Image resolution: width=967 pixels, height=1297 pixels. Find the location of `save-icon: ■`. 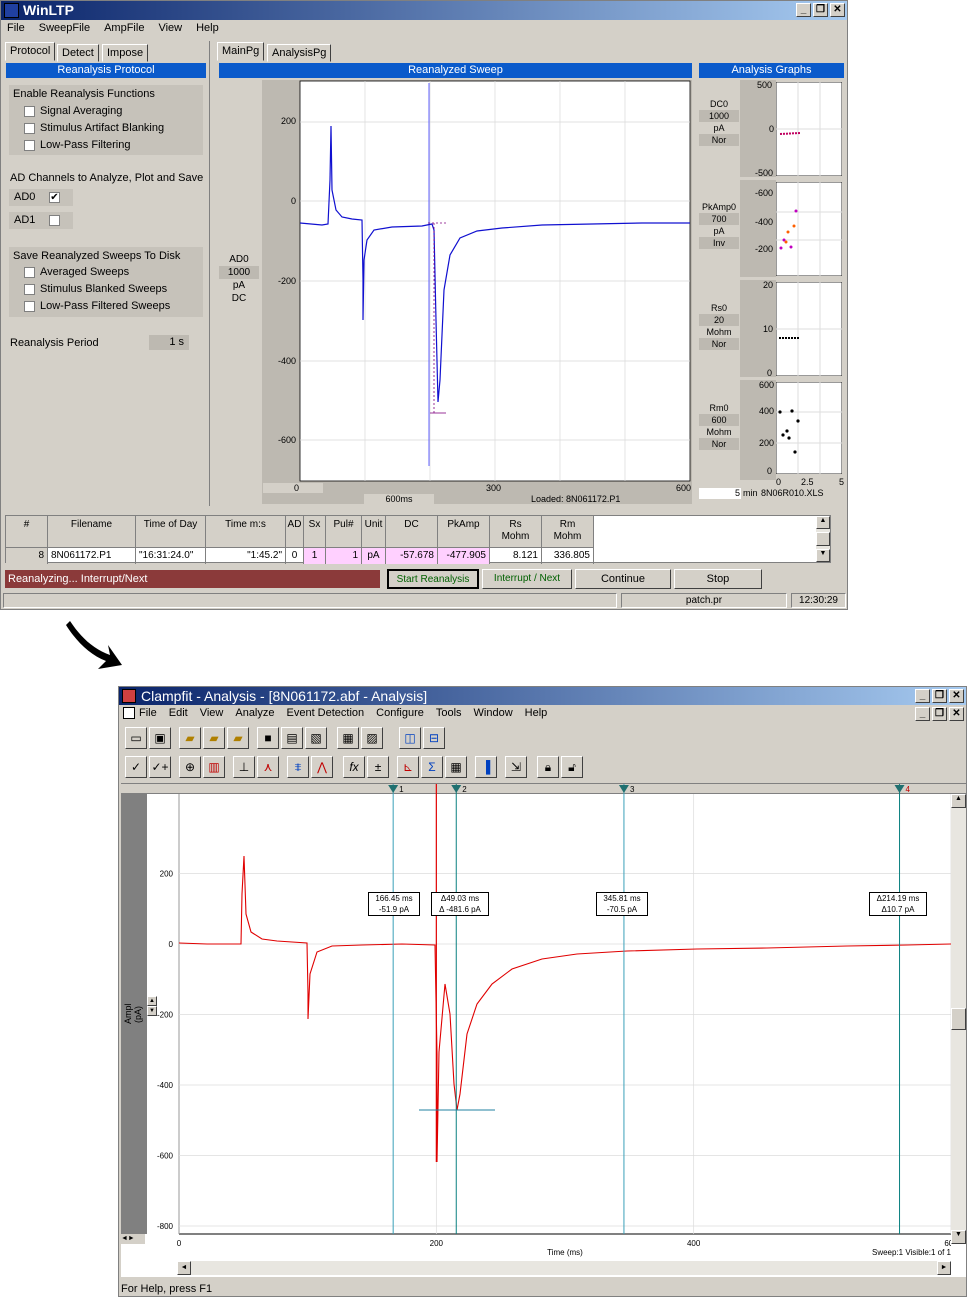

save-icon: ■ is located at coordinates (268, 738).